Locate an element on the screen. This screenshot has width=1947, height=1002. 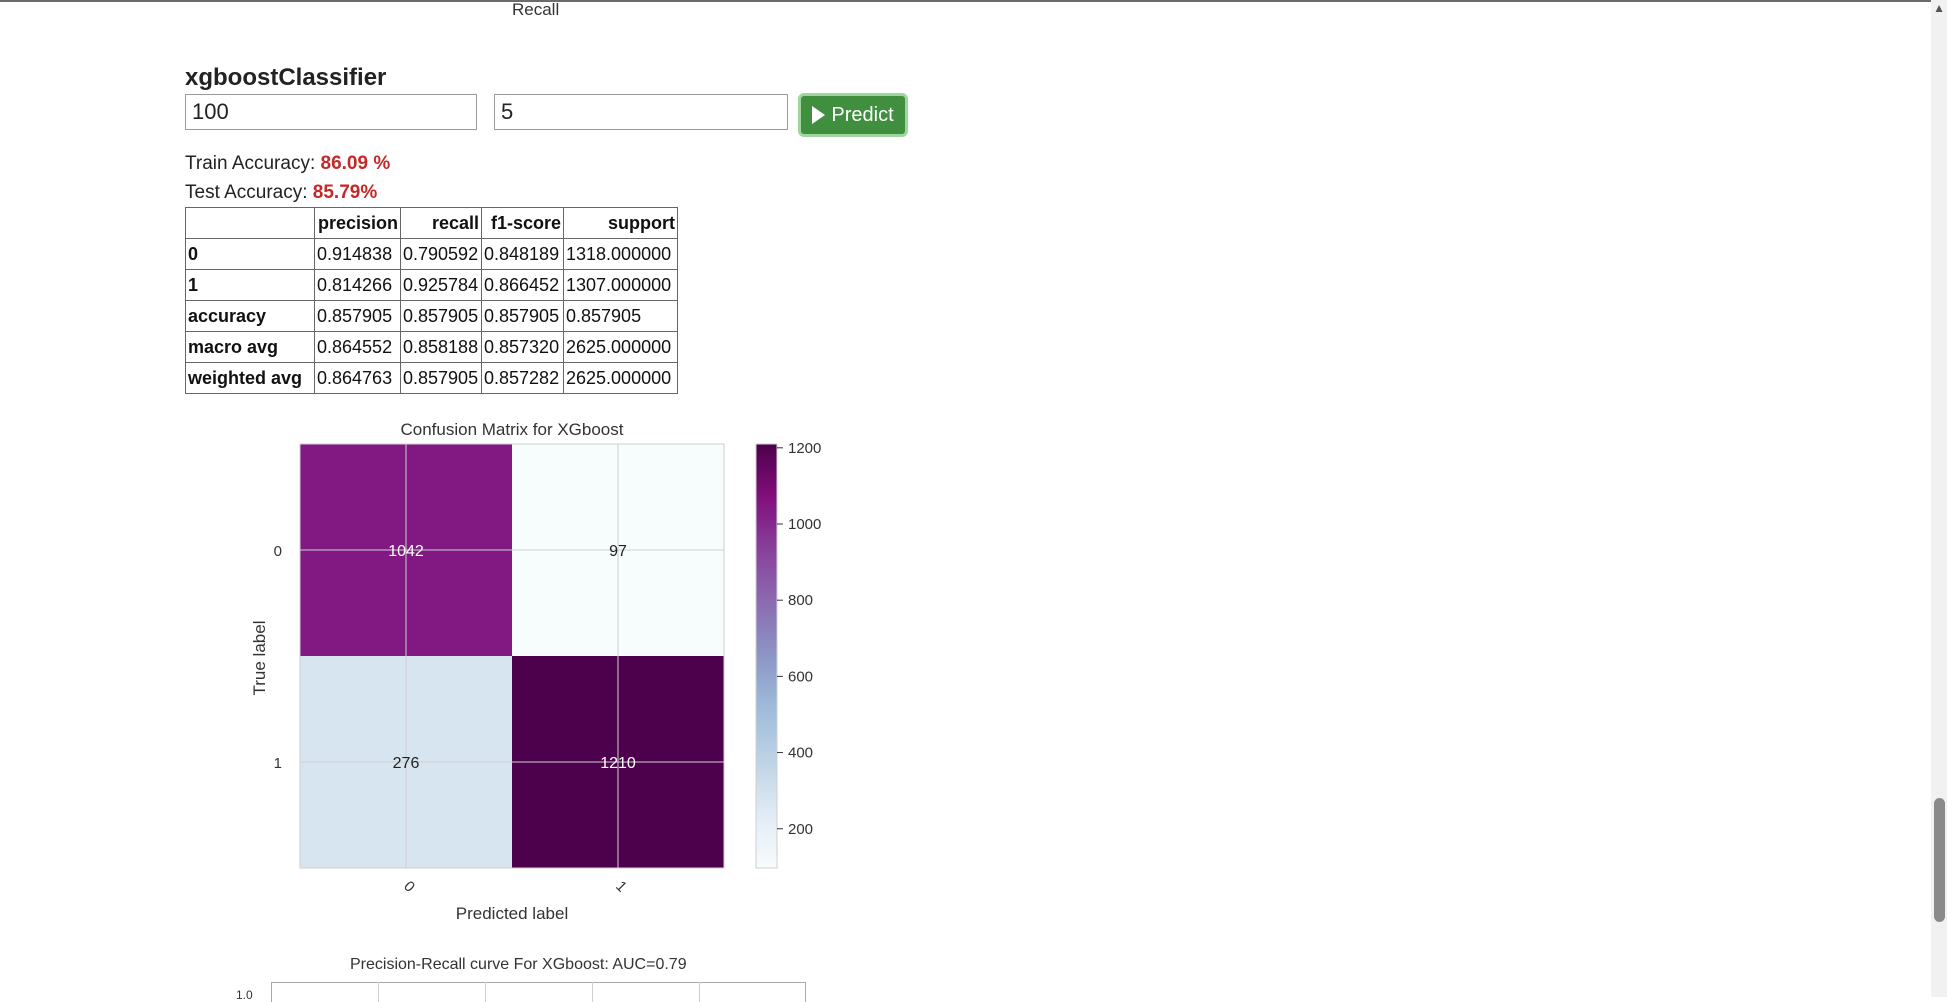
next-chart-y-tick: 1.0 is located at coordinates (244, 995).